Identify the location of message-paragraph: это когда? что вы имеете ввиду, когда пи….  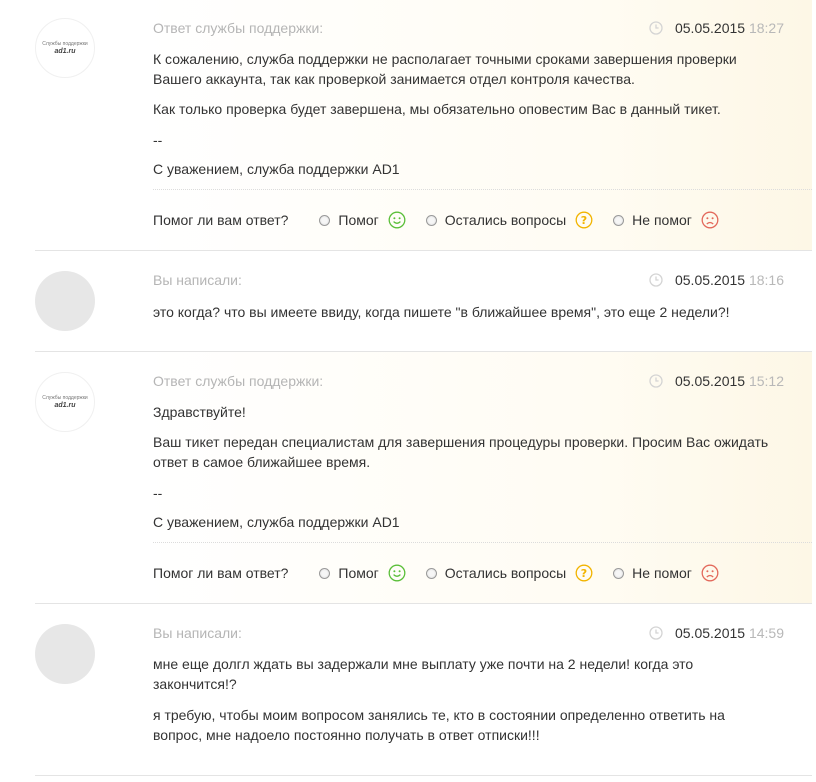
(441, 312).